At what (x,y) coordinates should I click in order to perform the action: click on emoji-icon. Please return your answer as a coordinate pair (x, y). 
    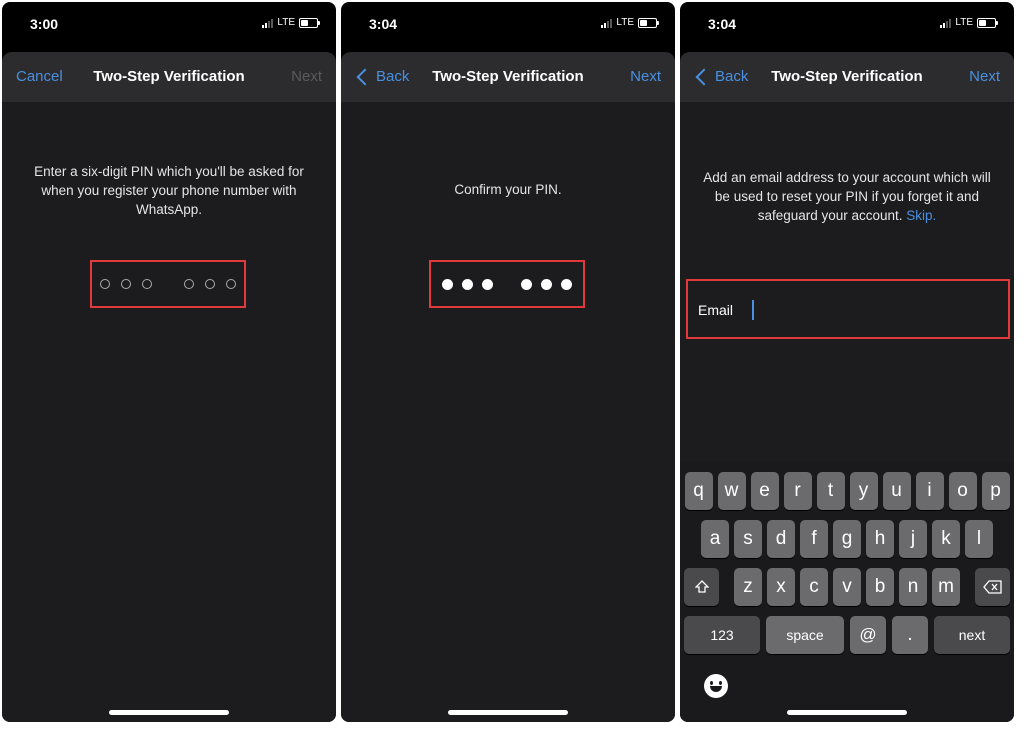
    Looking at the image, I should click on (716, 686).